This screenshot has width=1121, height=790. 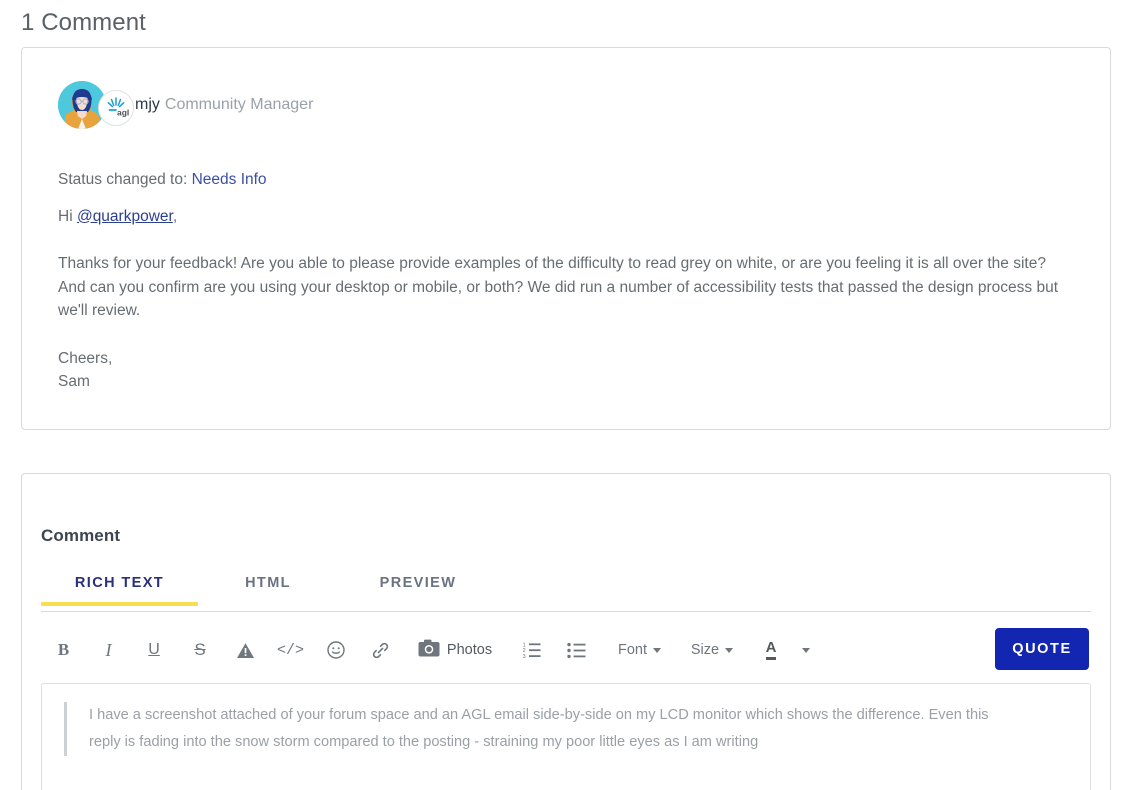 I want to click on warning-triangle-icon, so click(x=245, y=650).